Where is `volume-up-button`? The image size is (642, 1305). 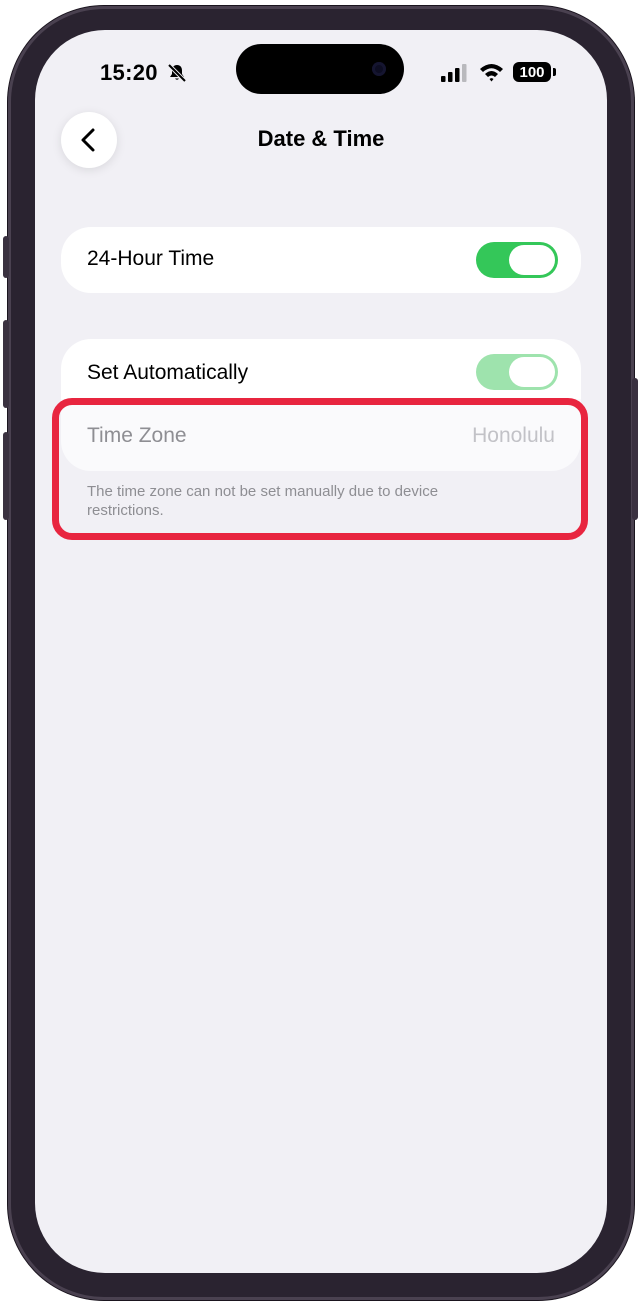 volume-up-button is located at coordinates (6, 364).